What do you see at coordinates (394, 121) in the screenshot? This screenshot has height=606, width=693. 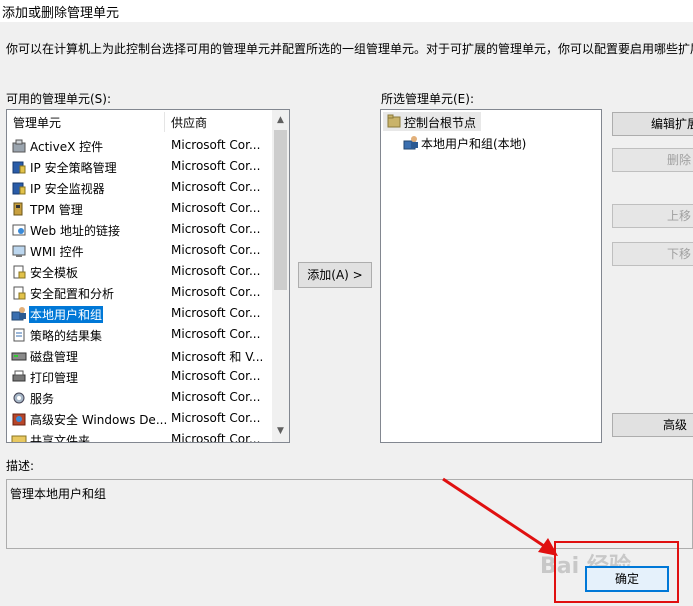 I see `console-root-folder-icon` at bounding box center [394, 121].